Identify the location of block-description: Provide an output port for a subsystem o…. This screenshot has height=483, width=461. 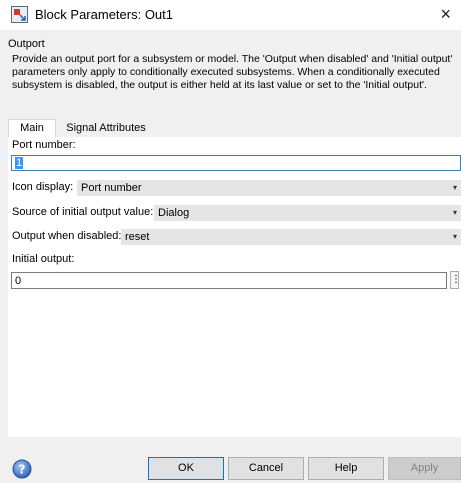
(232, 72).